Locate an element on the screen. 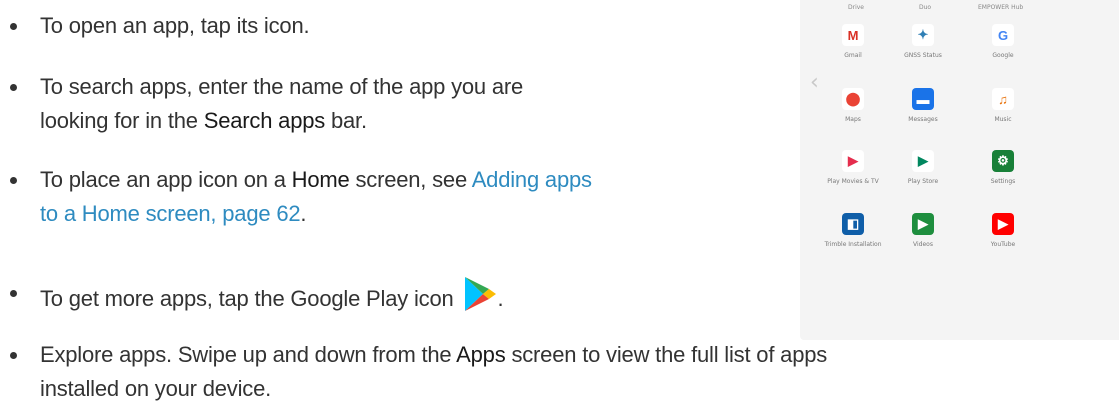 The width and height of the screenshot is (1119, 413). app-tile: ⬤ Maps is located at coordinates (853, 105).